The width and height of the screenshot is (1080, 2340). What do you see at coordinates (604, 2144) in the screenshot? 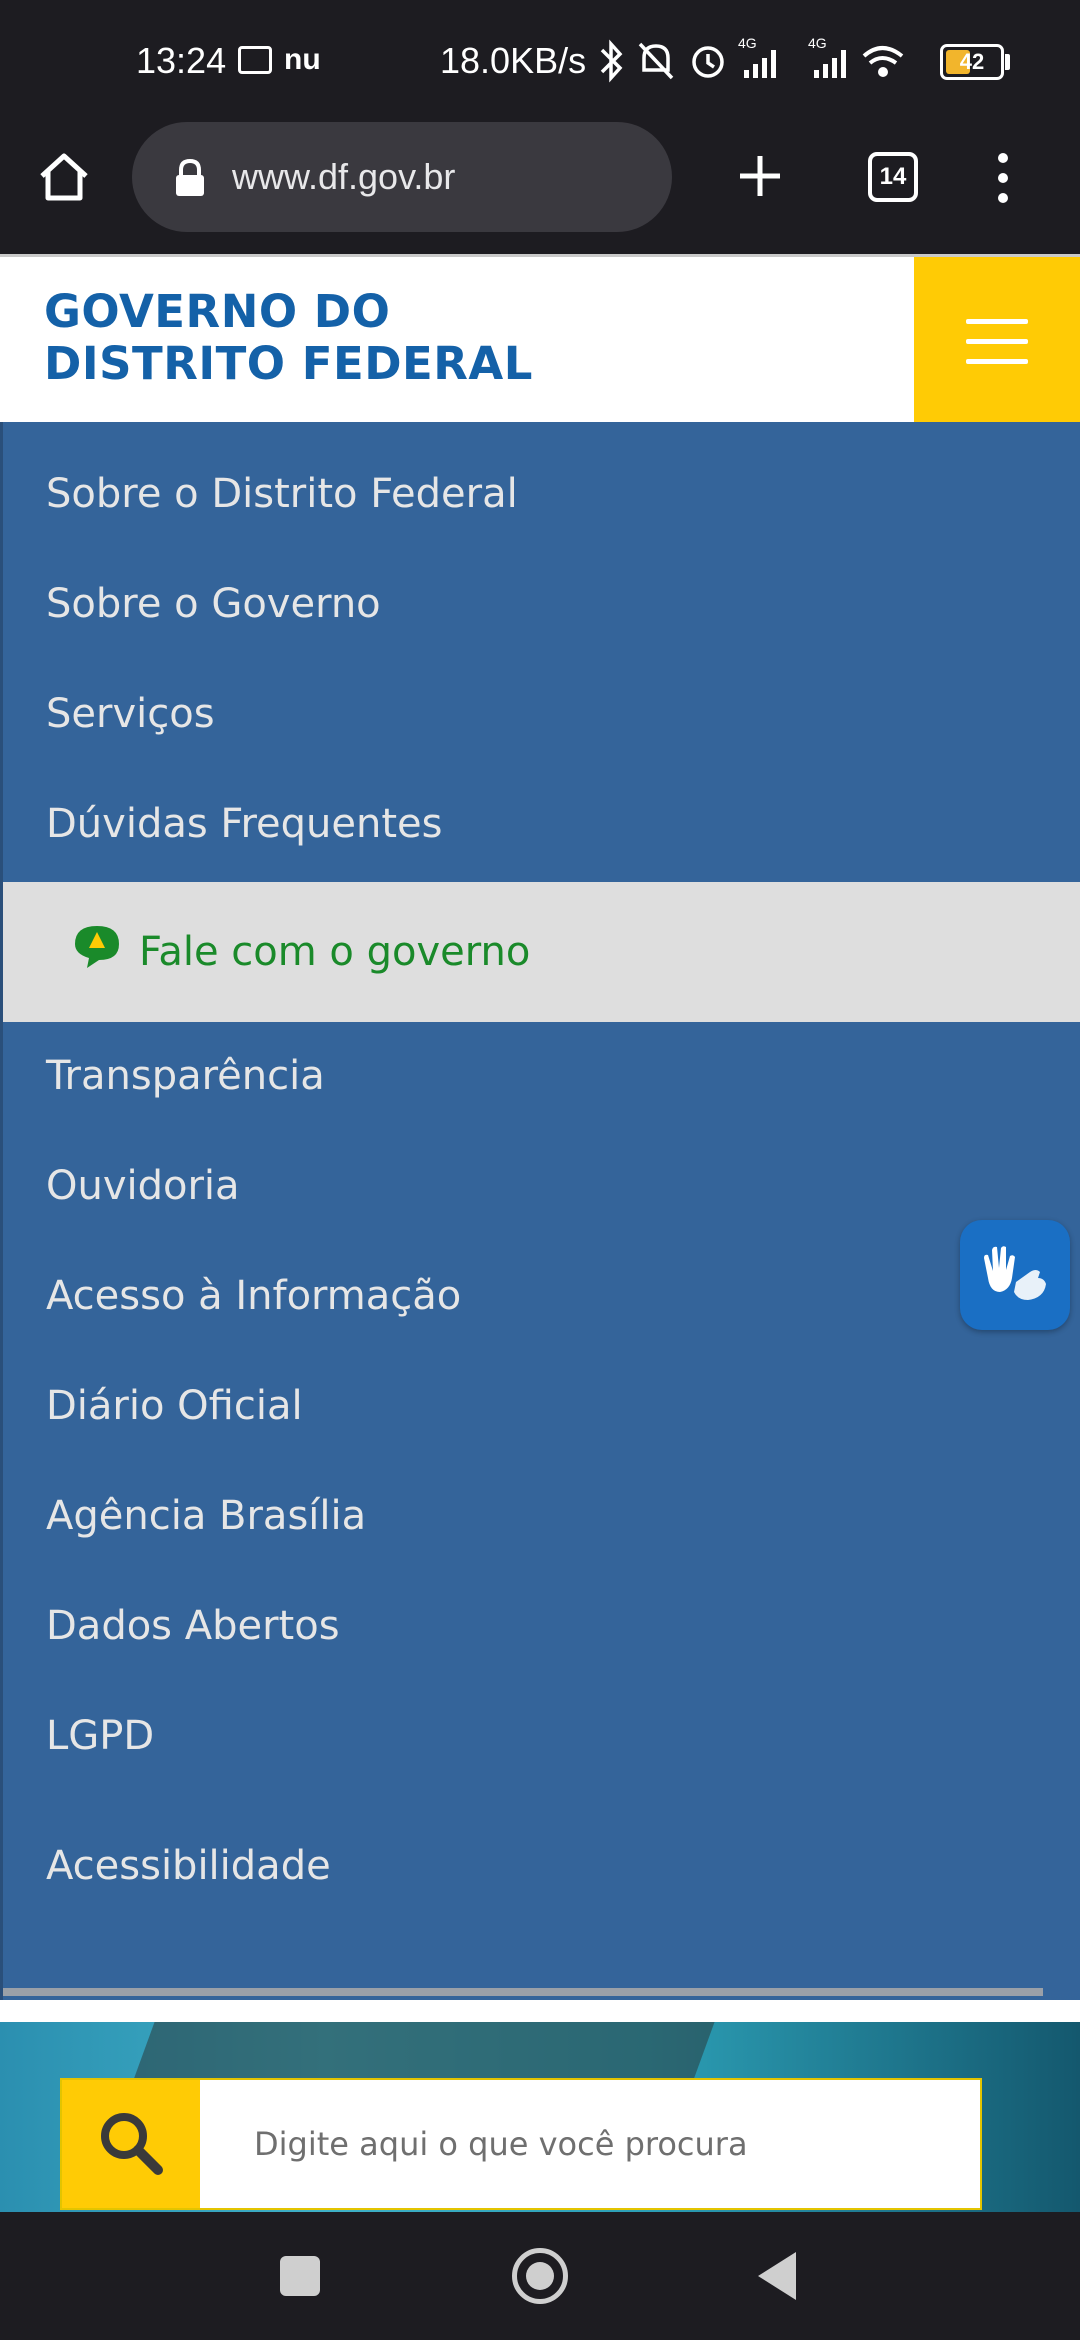
I see `search-input: Digite aqui o que você procura` at bounding box center [604, 2144].